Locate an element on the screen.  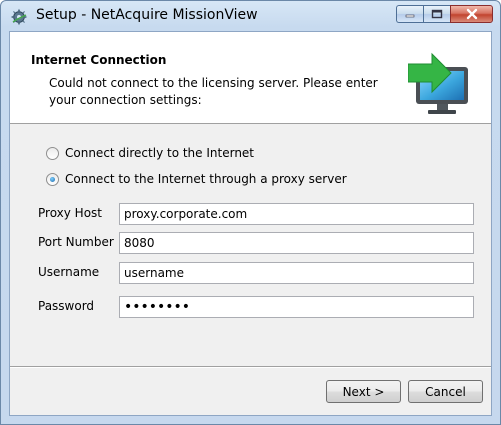
minimize-button is located at coordinates (409, 14).